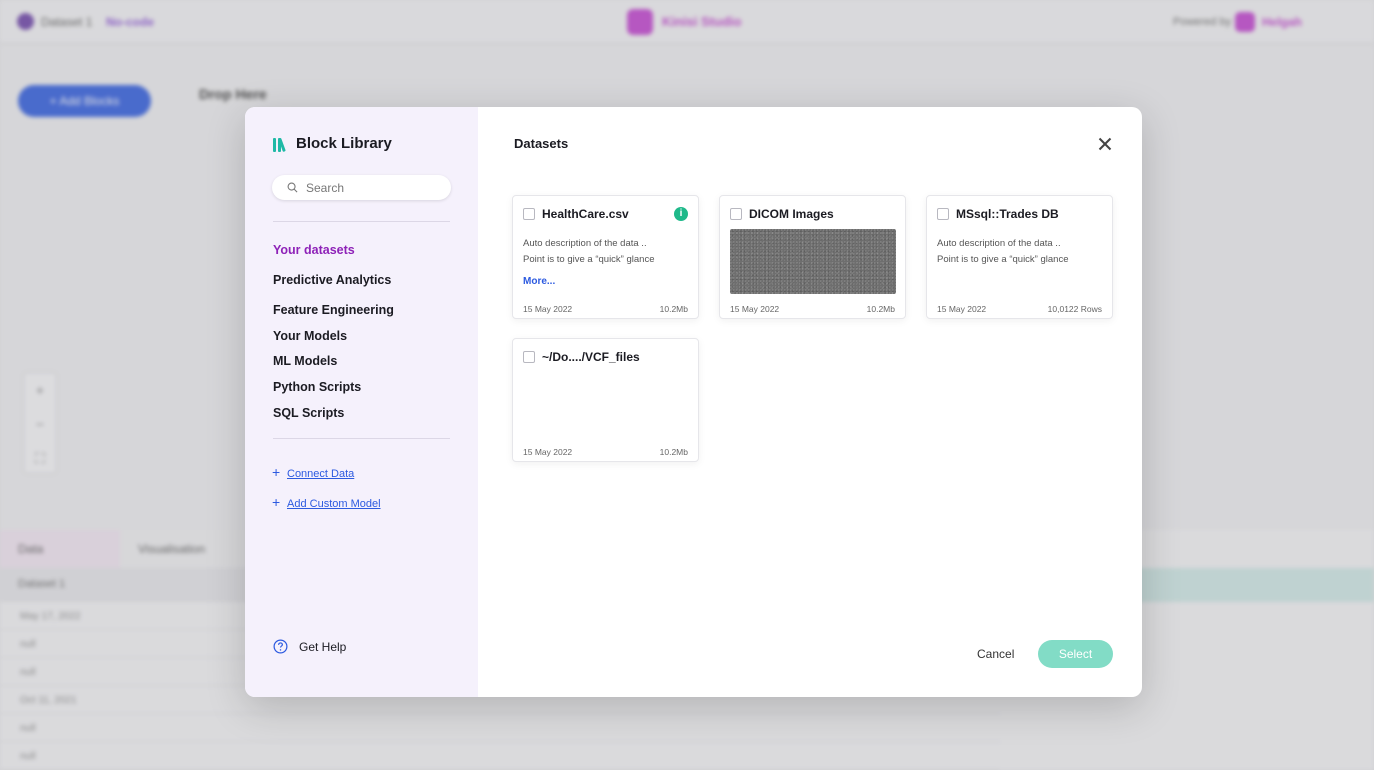 The width and height of the screenshot is (1374, 770). Describe the element at coordinates (310, 336) in the screenshot. I see `nav-item-your-models: Your Models` at that location.